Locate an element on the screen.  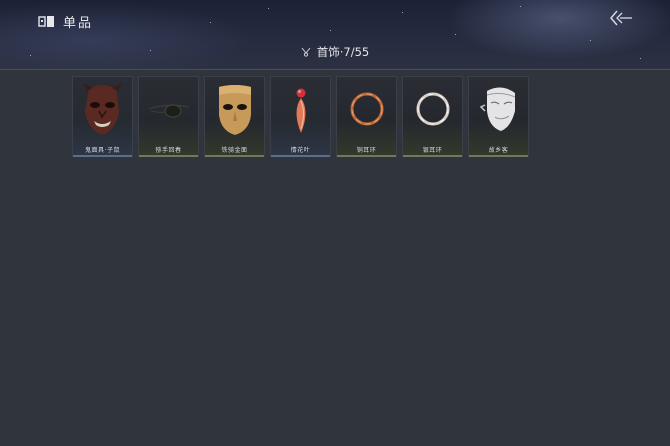
item-card: 银耳环 is located at coordinates (432, 116).